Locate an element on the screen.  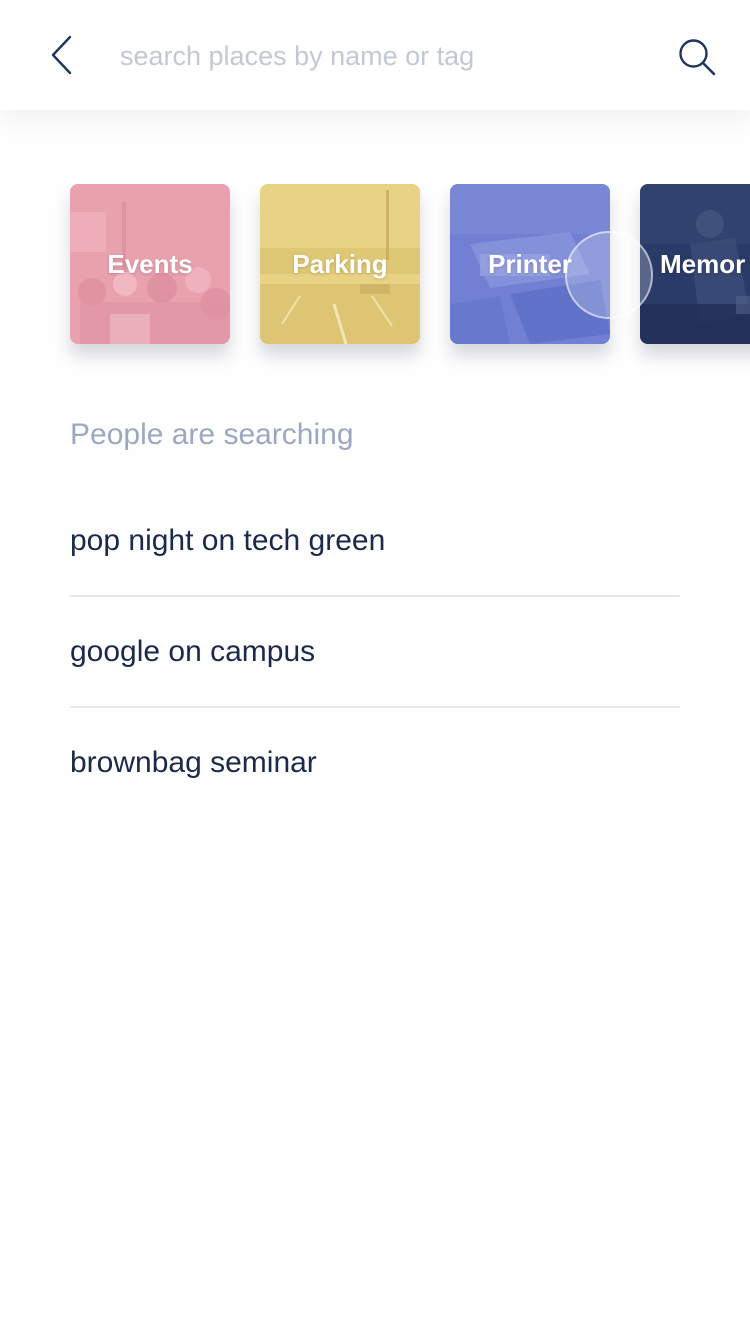
category-carousel: Events Parking Printer Memor is located at coordinates (375, 284).